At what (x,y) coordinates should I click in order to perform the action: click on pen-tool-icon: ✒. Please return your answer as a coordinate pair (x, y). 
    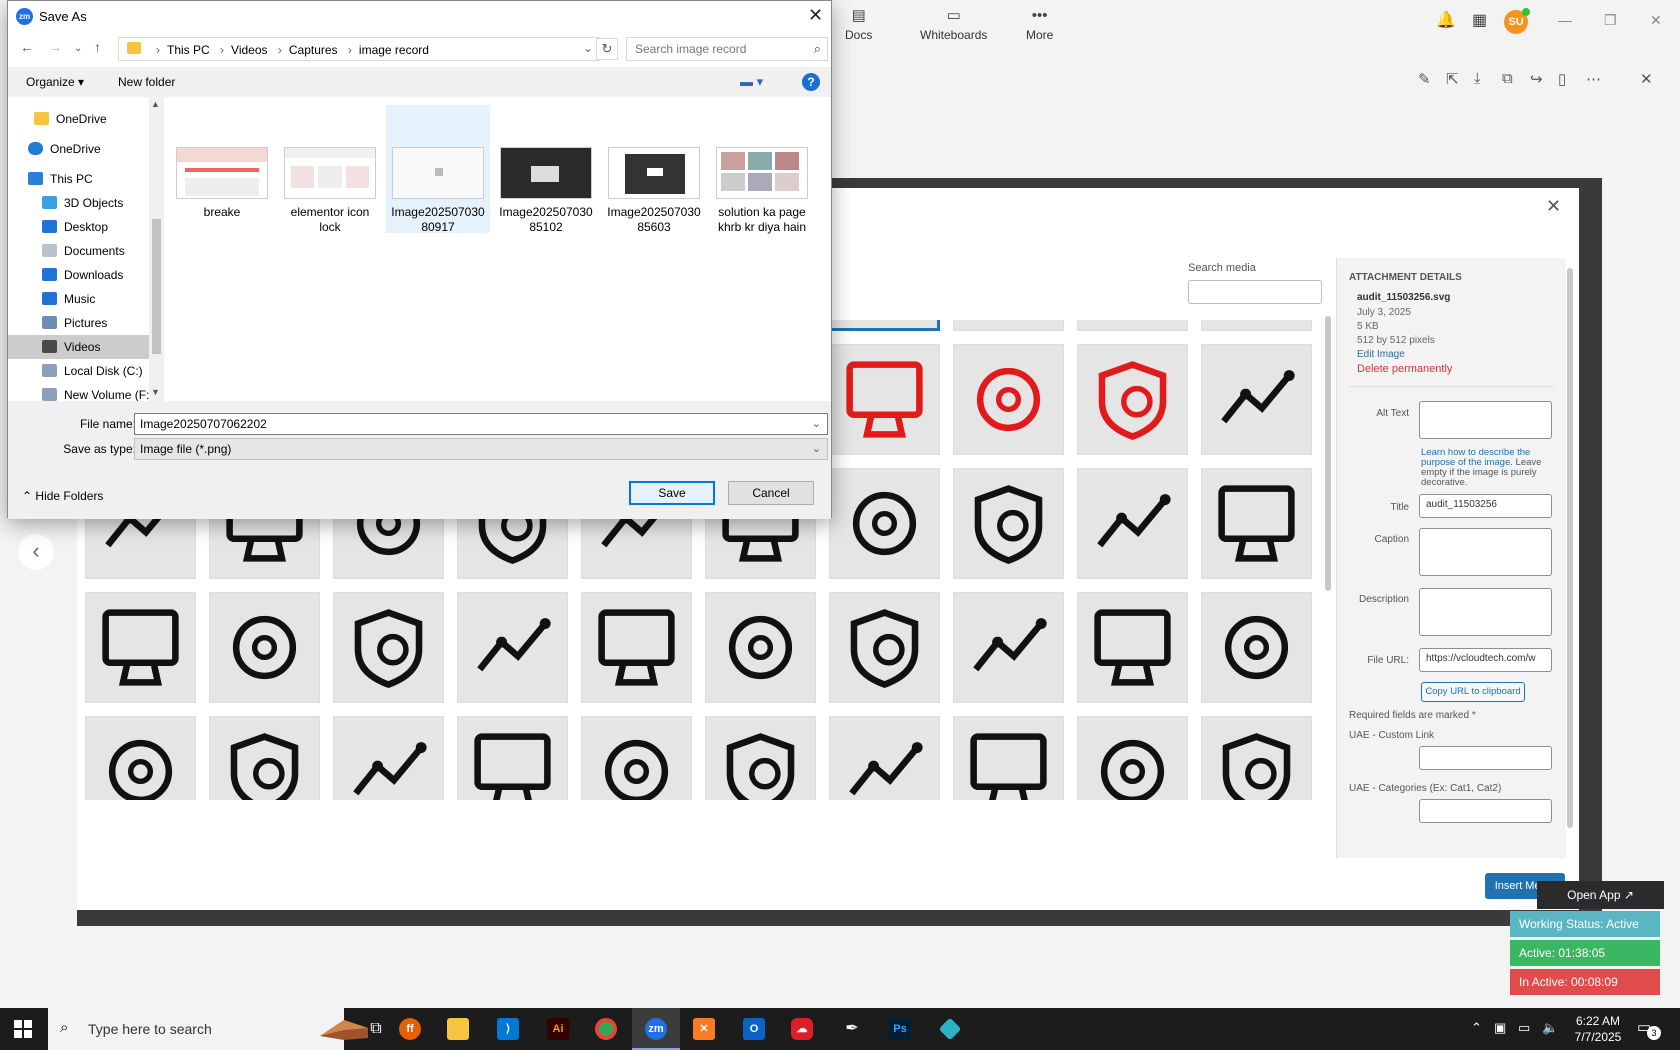
    Looking at the image, I should click on (852, 1029).